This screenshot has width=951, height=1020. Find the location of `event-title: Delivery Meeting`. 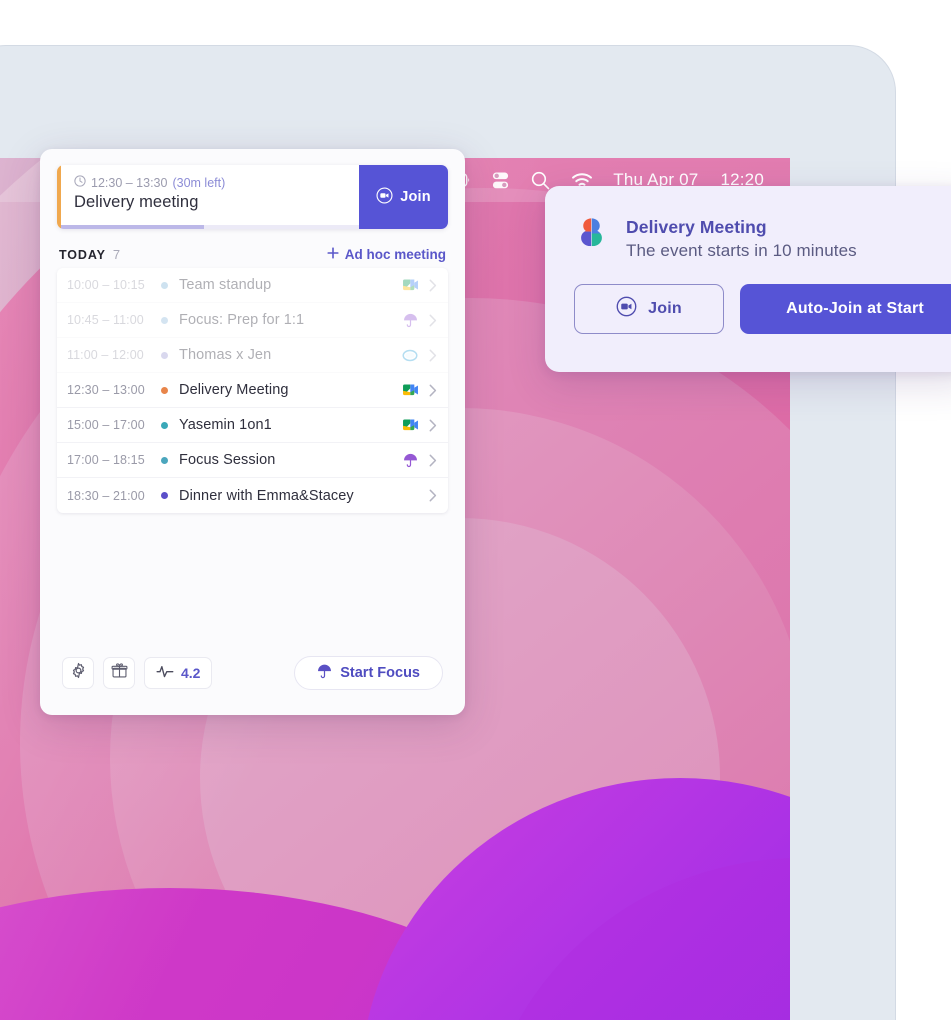

event-title: Delivery Meeting is located at coordinates (234, 390).